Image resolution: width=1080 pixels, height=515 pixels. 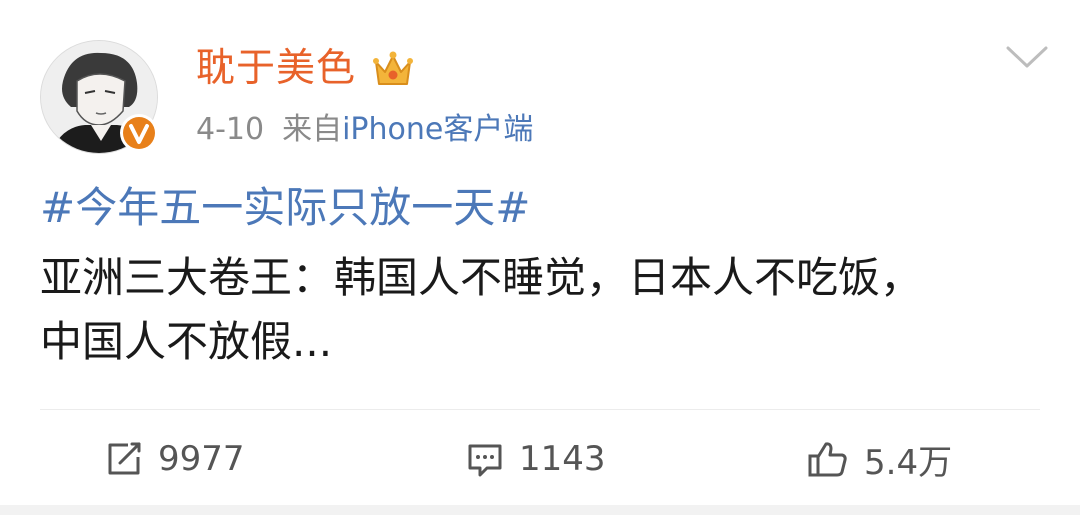 I want to click on comment-icon, so click(x=485, y=460).